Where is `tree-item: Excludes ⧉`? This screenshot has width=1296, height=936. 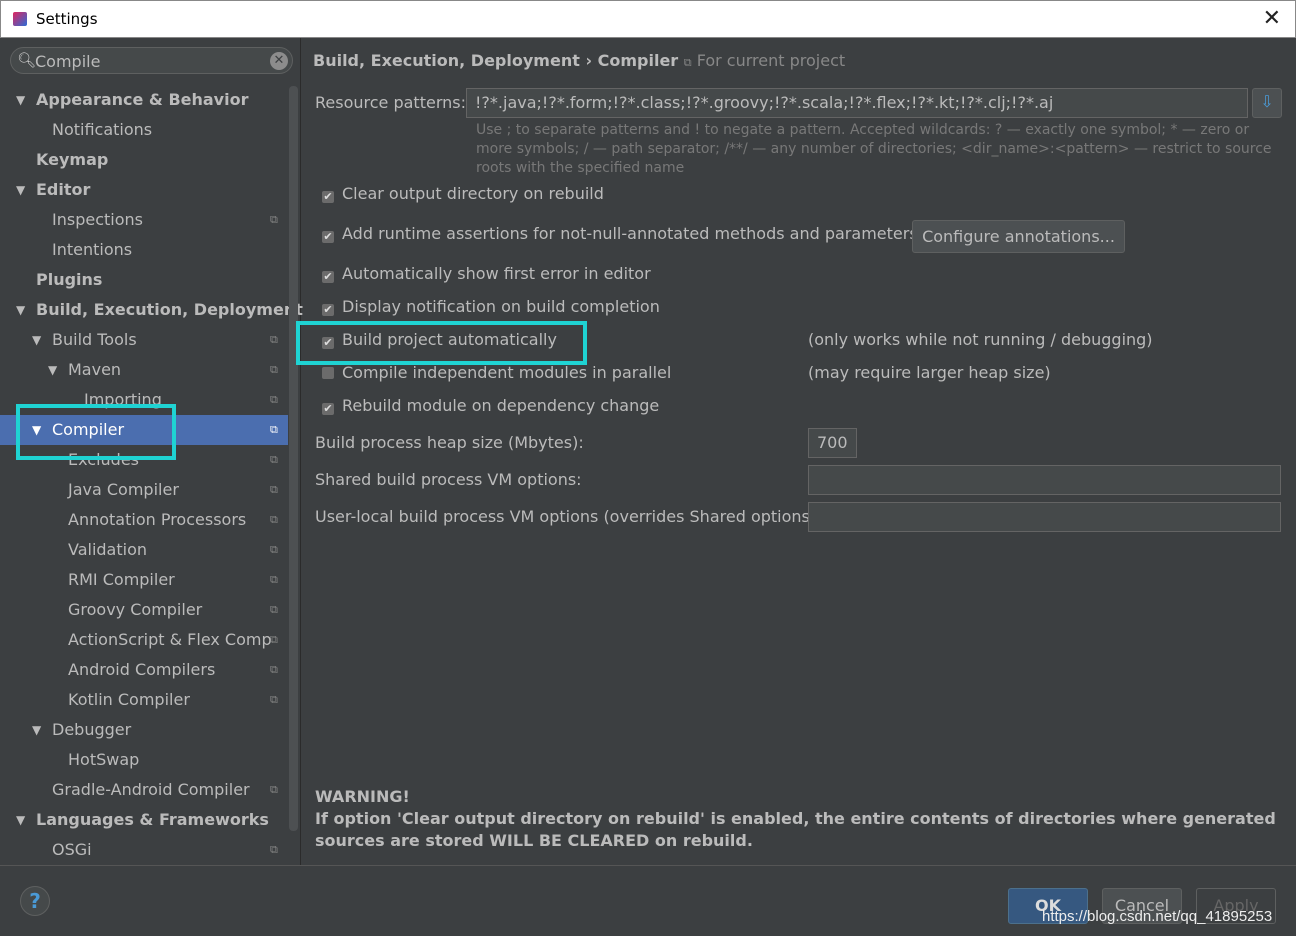
tree-item: Excludes ⧉ is located at coordinates (144, 460).